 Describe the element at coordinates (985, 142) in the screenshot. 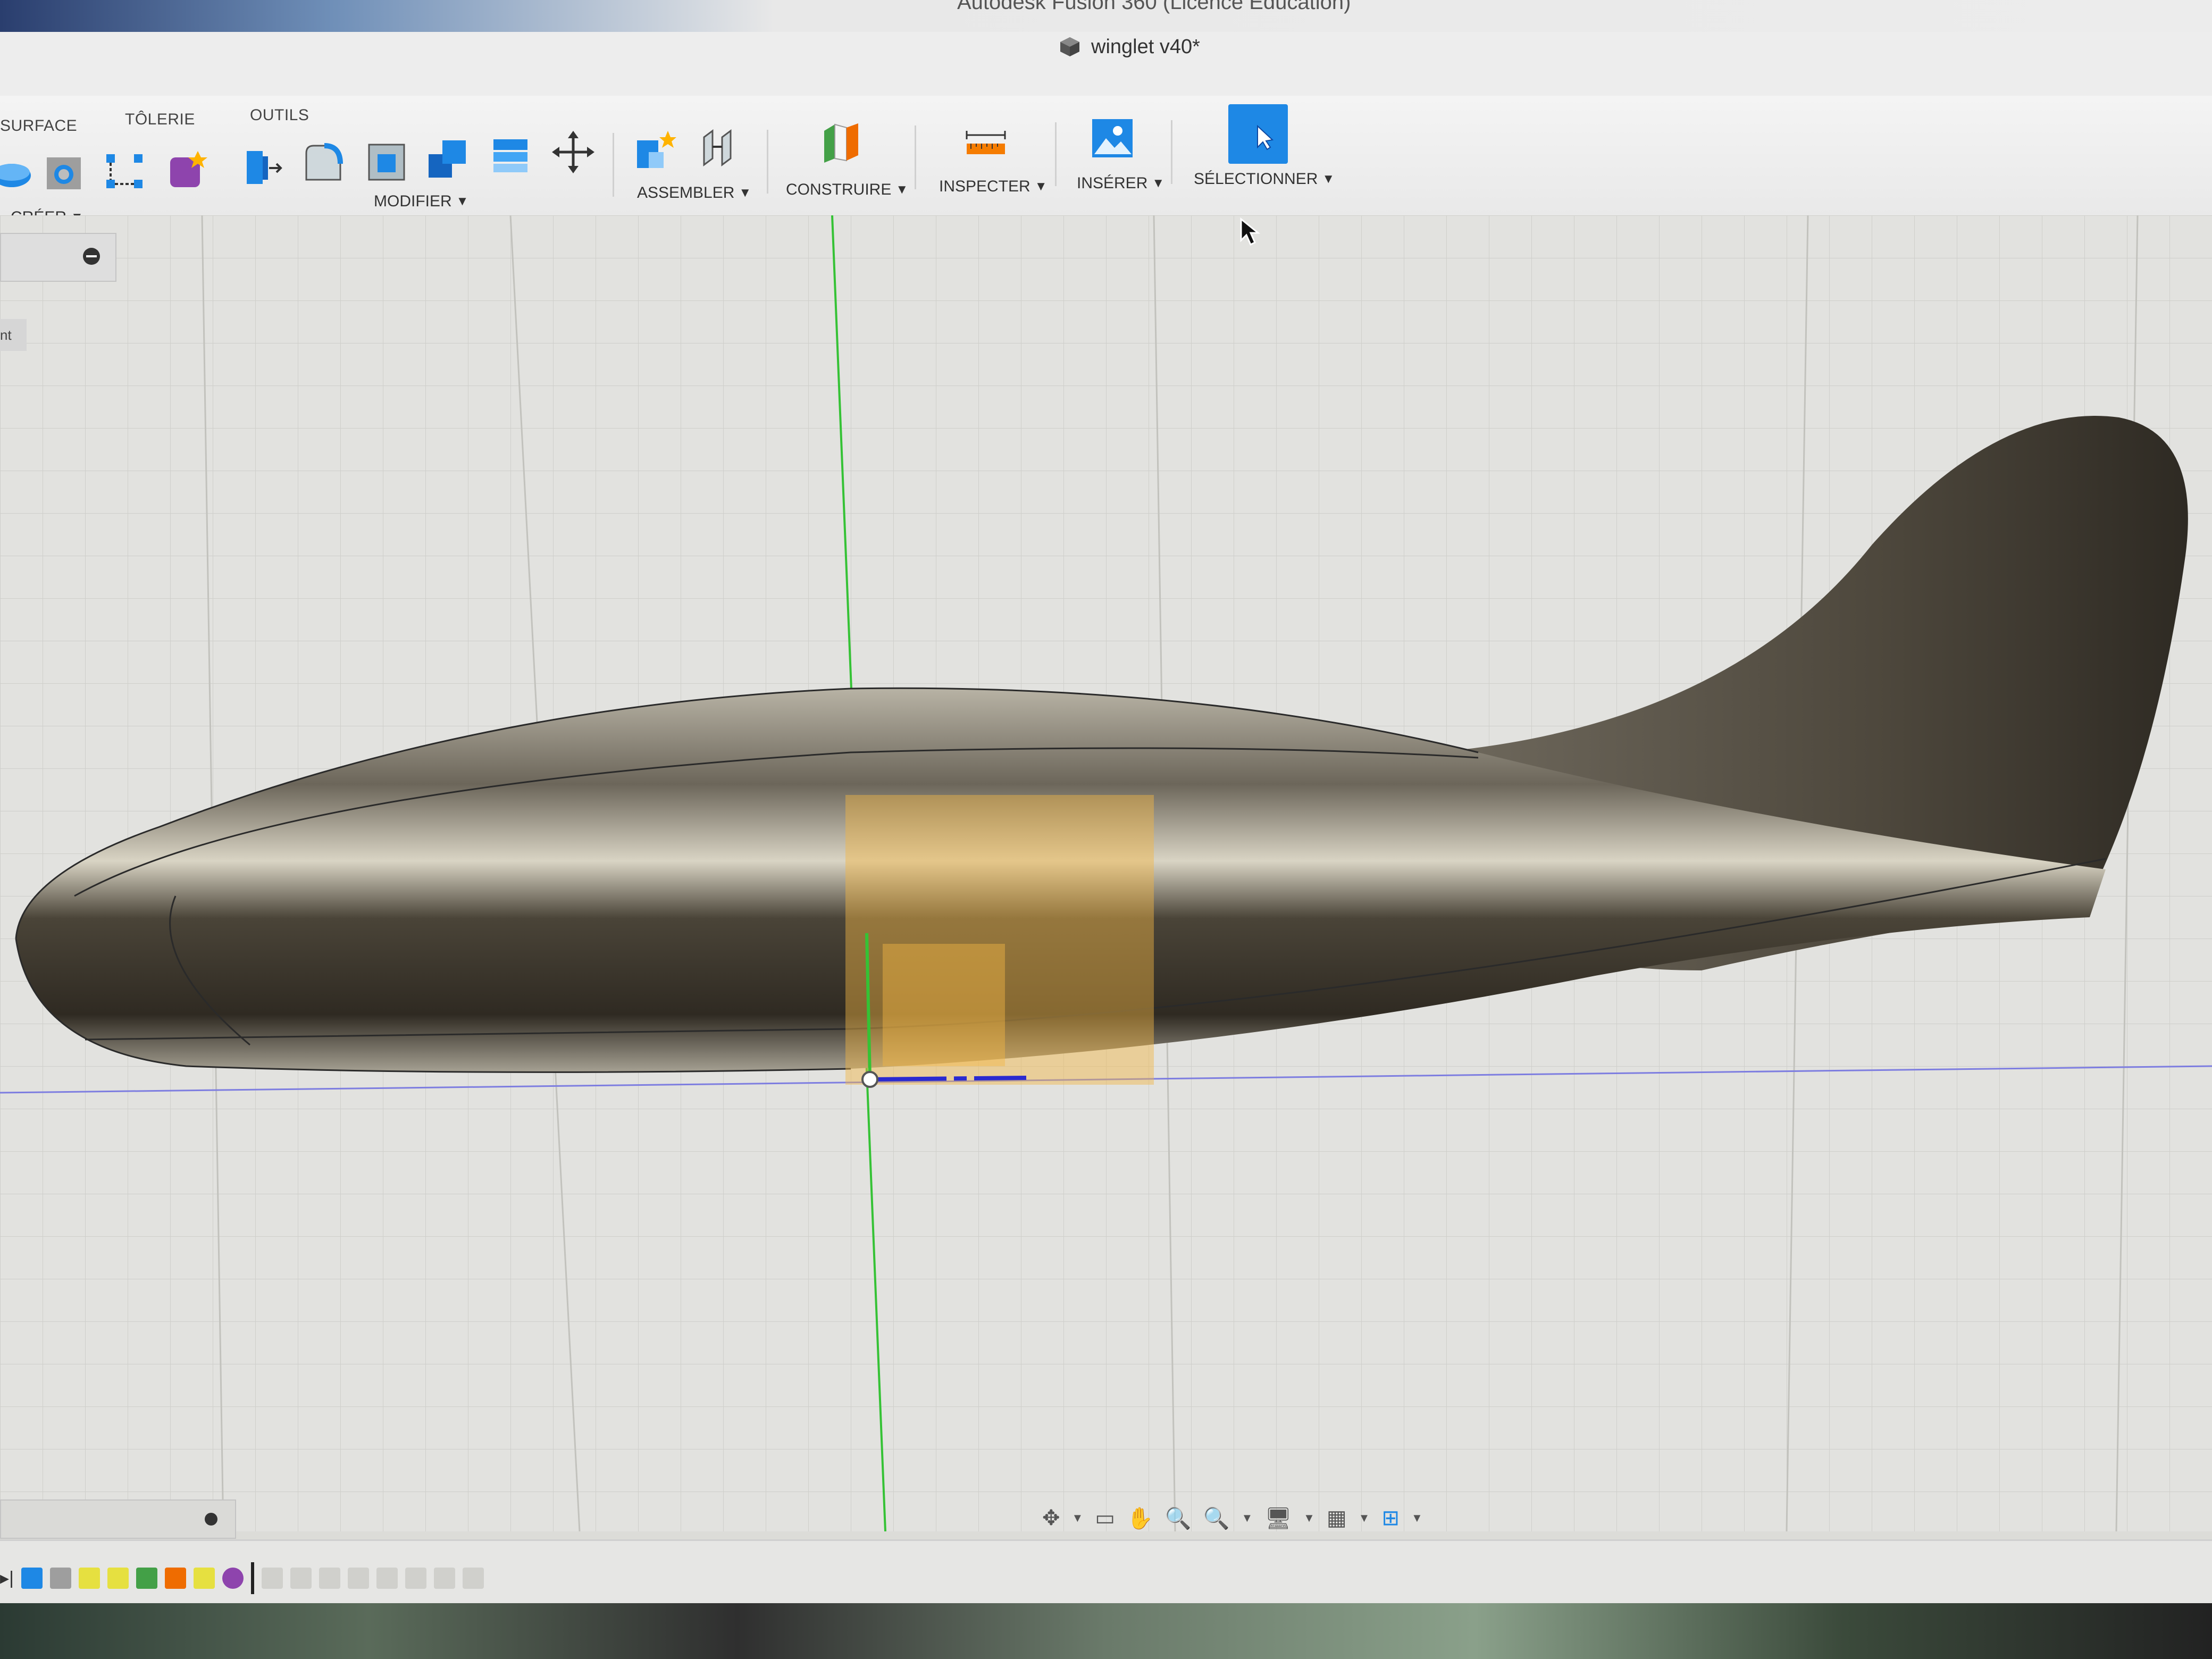

I see `measure-ruler-icon` at that location.